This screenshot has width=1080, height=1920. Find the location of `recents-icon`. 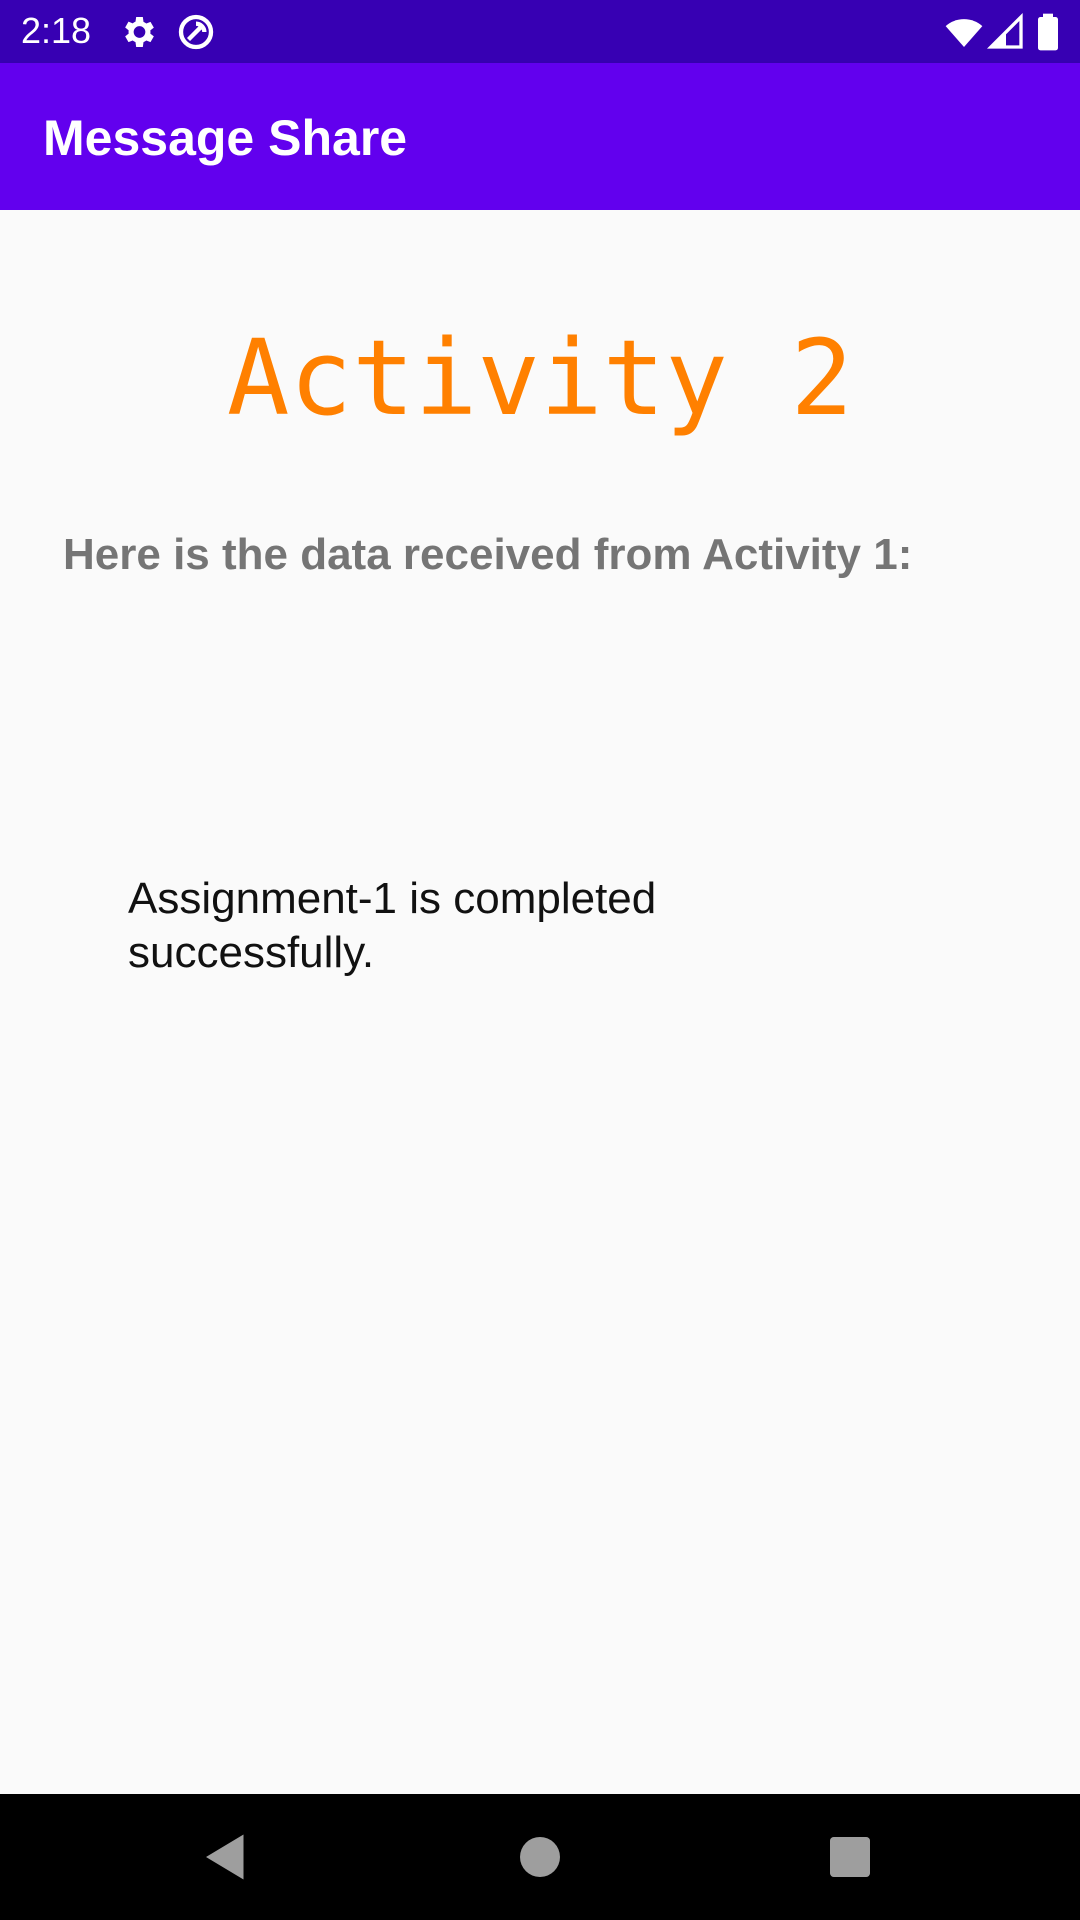

recents-icon is located at coordinates (850, 1857).